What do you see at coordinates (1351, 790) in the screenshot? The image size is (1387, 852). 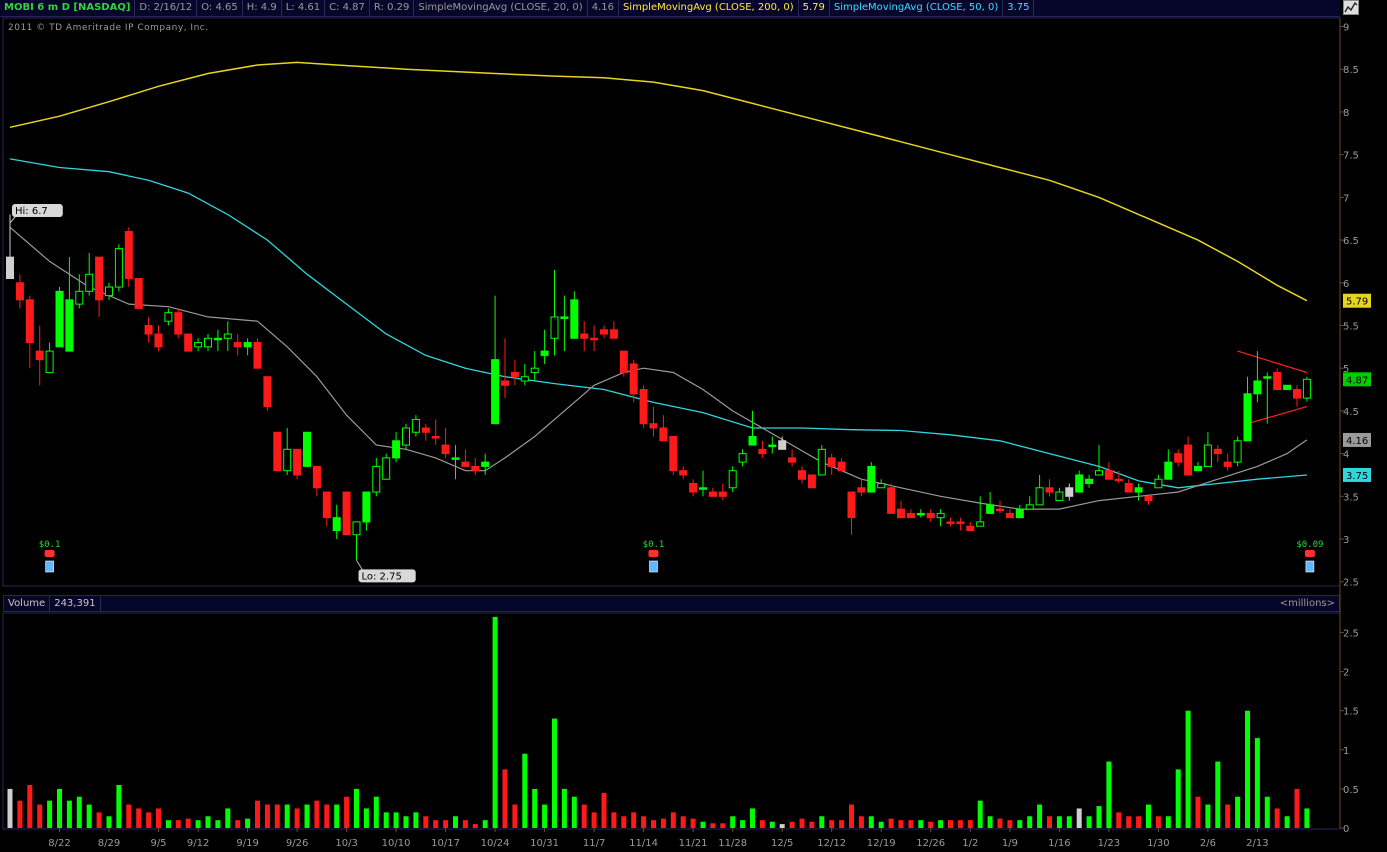 I see `volume-tick-label: 0.5` at bounding box center [1351, 790].